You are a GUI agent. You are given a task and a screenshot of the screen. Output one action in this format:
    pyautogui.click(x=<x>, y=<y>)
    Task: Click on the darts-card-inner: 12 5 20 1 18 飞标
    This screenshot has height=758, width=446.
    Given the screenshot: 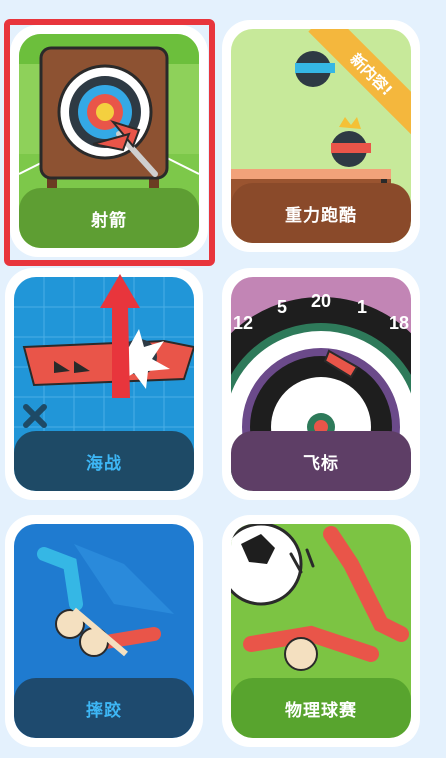 What is the action you would take?
    pyautogui.click(x=321, y=384)
    